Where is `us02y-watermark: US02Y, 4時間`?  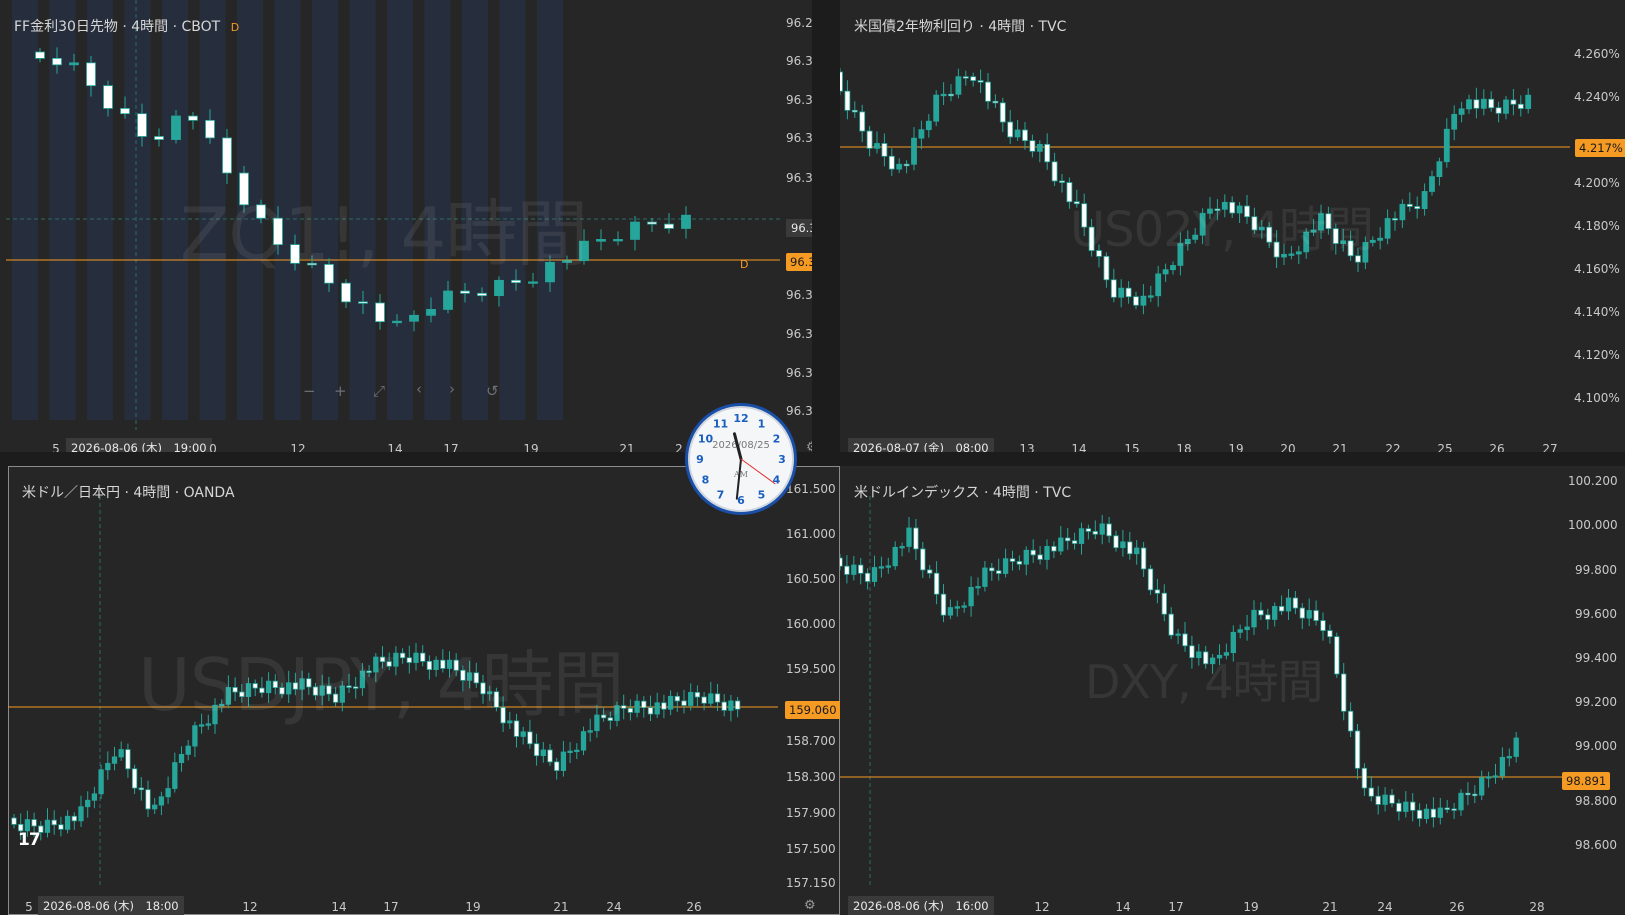 us02y-watermark: US02Y, 4時間 is located at coordinates (1222, 230).